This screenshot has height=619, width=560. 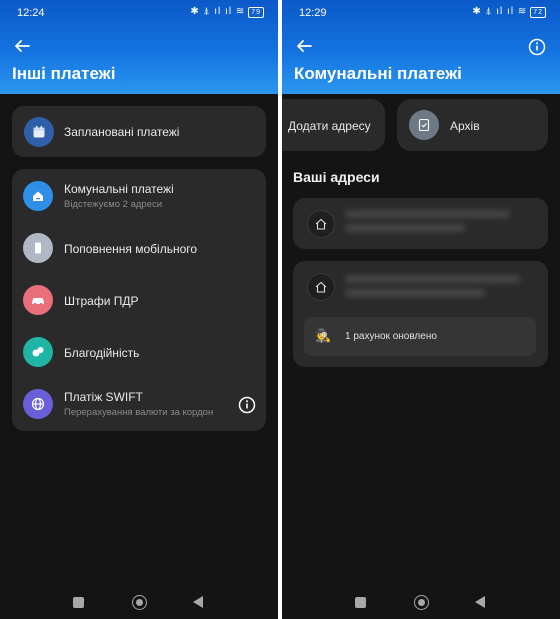 I want to click on update-notice: 🕵 1 рахунок оновлено, so click(x=420, y=336).